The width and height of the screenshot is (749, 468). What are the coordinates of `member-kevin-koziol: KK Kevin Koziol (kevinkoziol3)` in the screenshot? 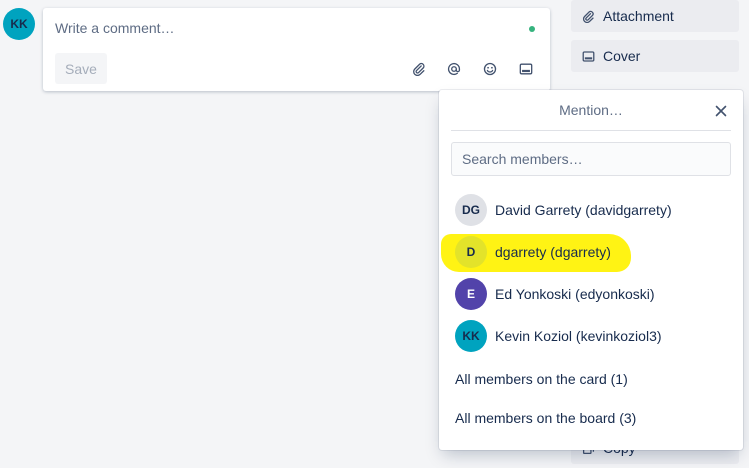 It's located at (558, 336).